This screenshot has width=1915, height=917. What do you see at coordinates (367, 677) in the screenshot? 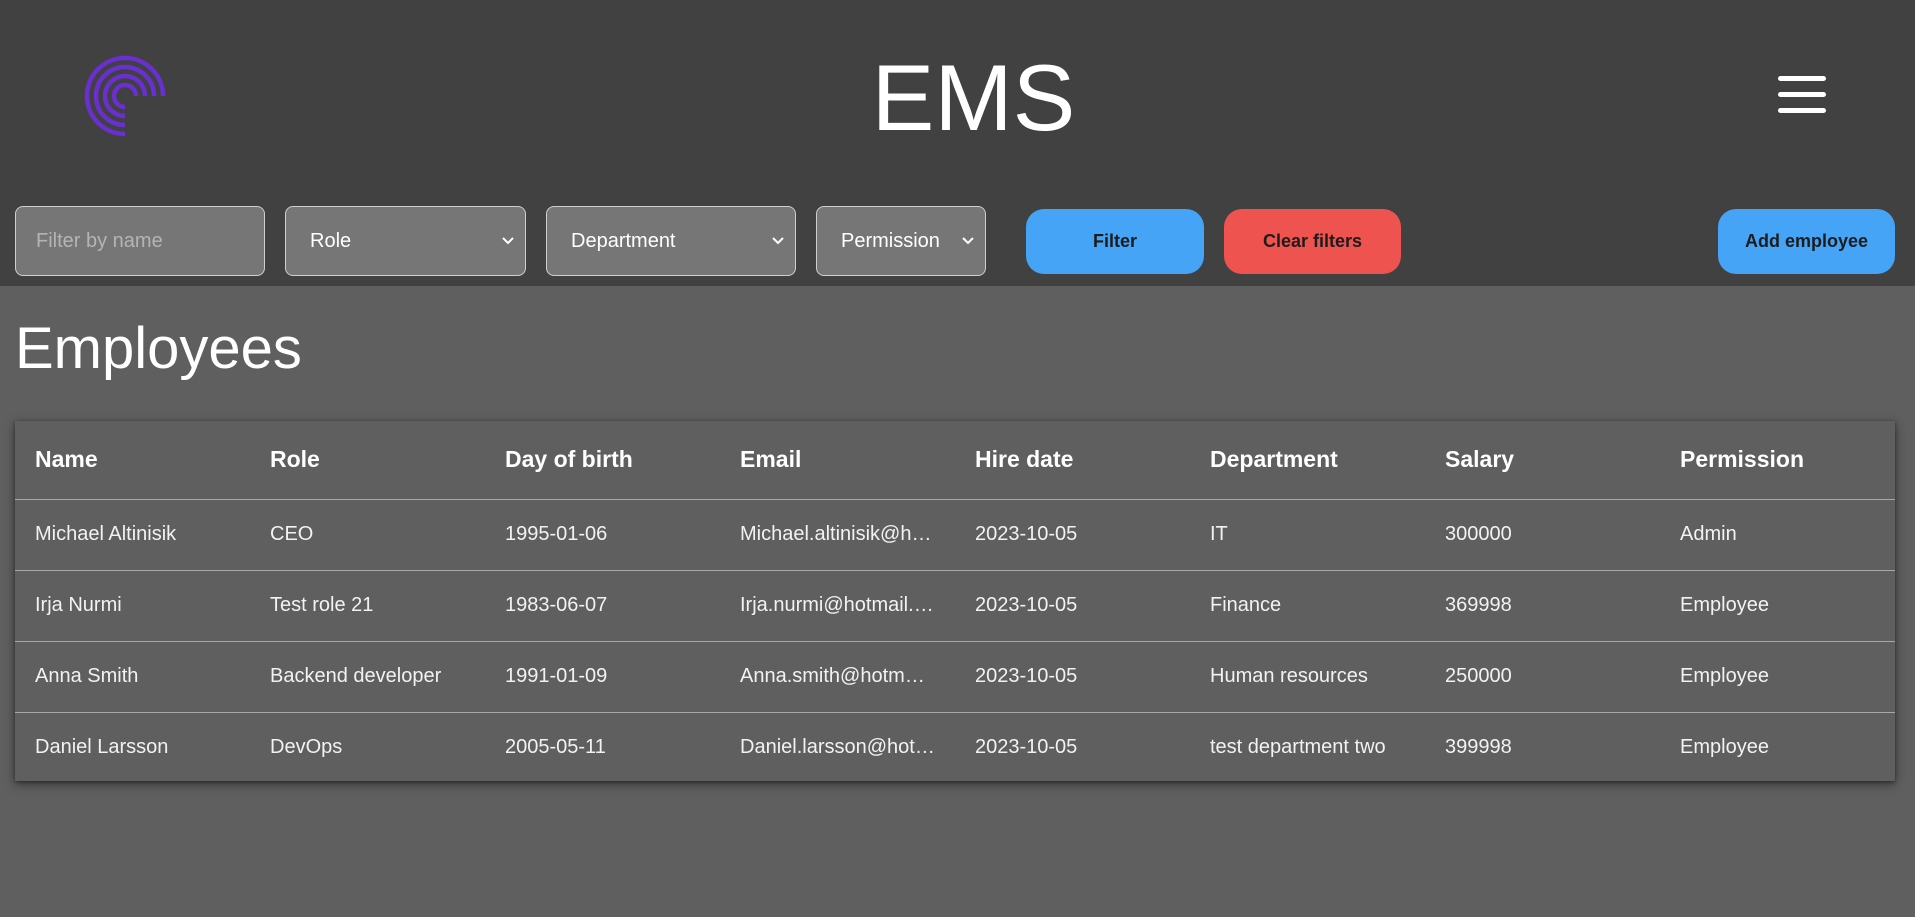
I see `cell-role: Backend developer` at bounding box center [367, 677].